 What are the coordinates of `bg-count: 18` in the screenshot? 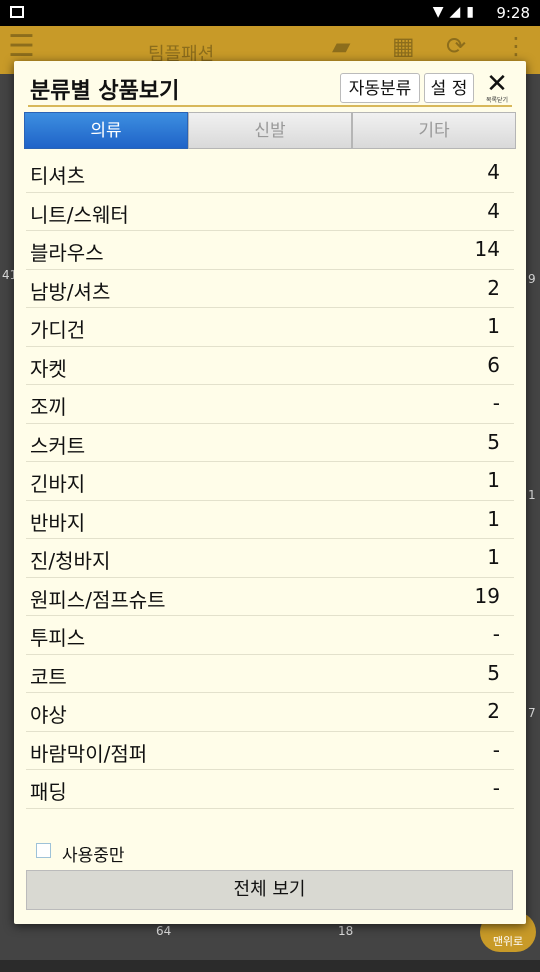 It's located at (346, 931).